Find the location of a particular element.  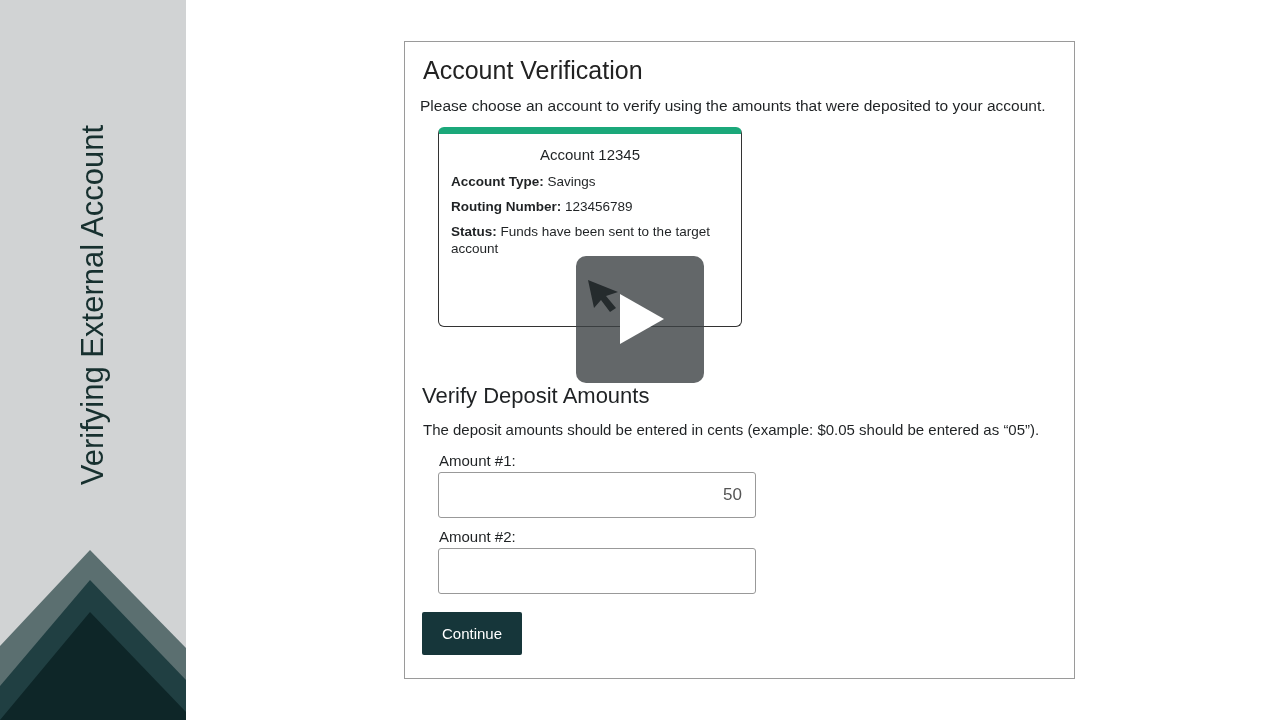

intro-text: Please choose an account to verify using the amounts that were deposited to your account. is located at coordinates (733, 106).